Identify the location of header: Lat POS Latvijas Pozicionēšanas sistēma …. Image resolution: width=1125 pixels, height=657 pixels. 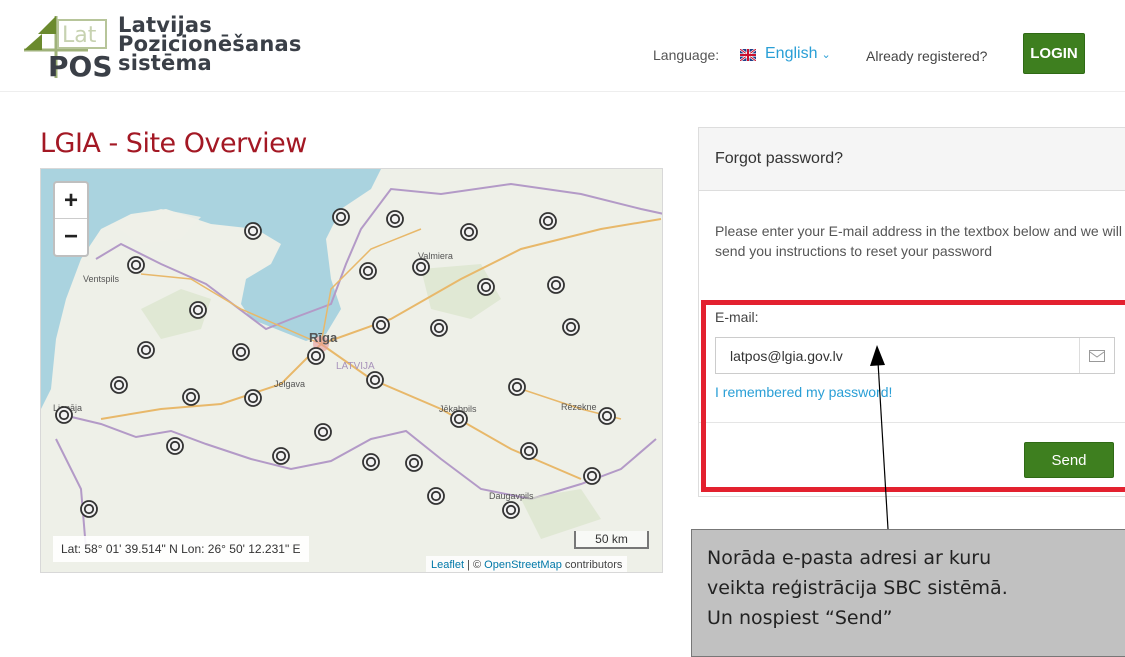
(562, 46).